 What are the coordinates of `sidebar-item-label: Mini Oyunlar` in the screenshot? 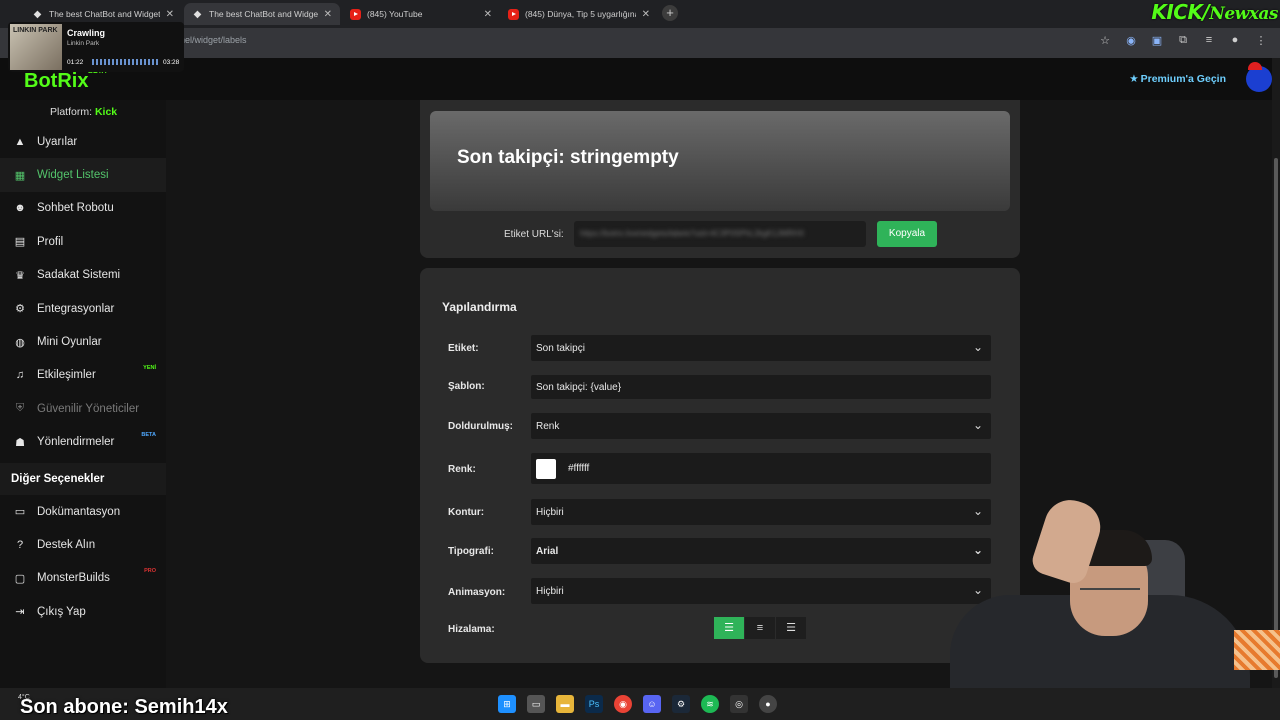 It's located at (69, 342).